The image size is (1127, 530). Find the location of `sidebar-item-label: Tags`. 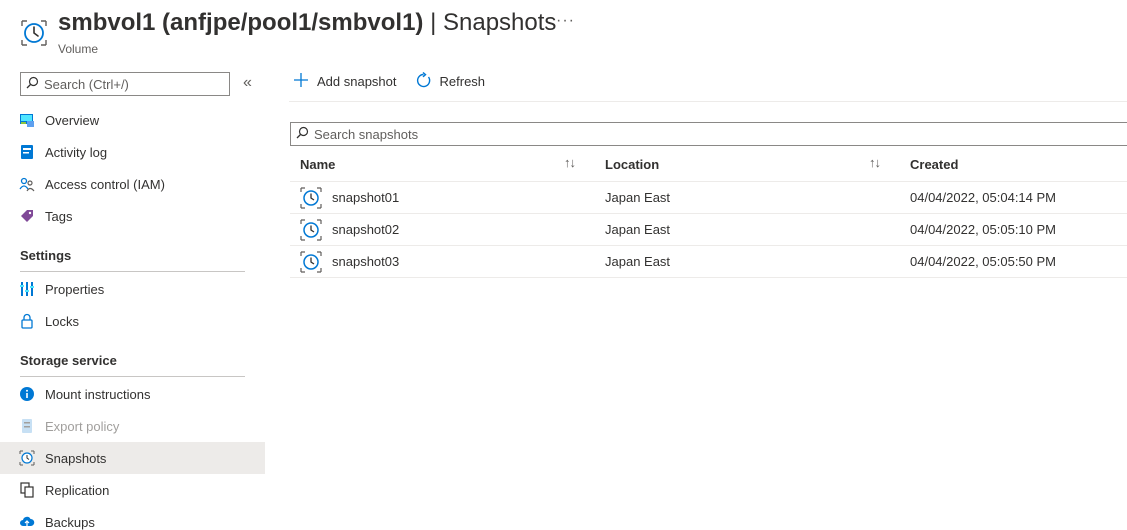

sidebar-item-label: Tags is located at coordinates (59, 216).